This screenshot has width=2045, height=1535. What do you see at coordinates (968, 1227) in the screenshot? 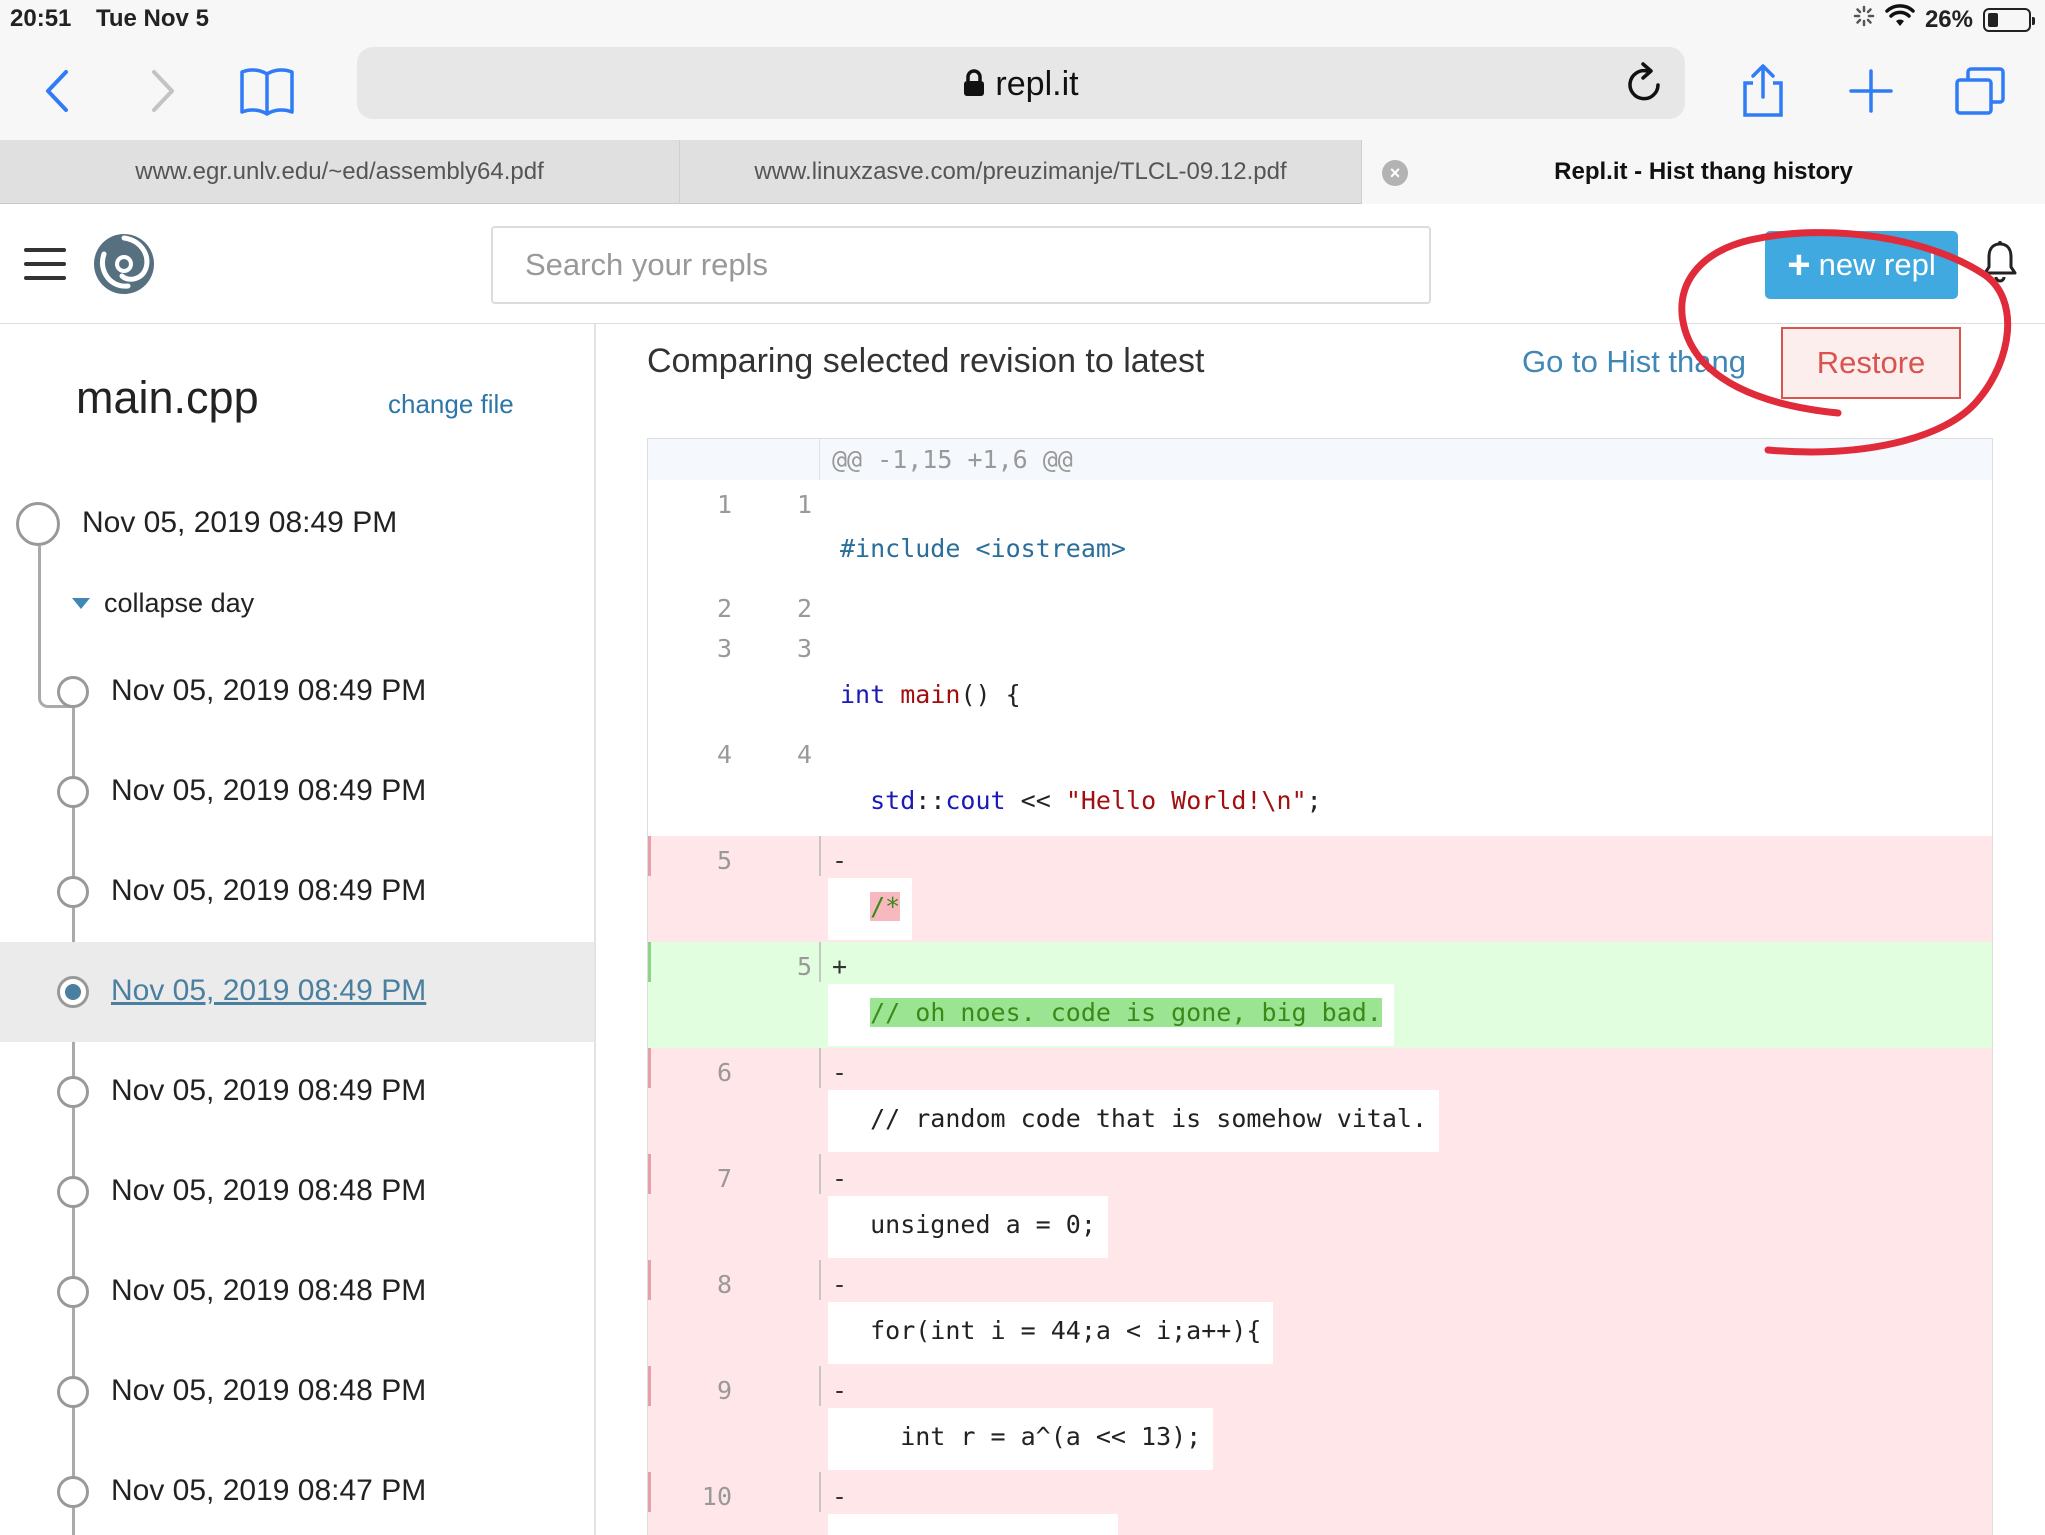
I see `diff-code: unsigned a = 0;` at bounding box center [968, 1227].